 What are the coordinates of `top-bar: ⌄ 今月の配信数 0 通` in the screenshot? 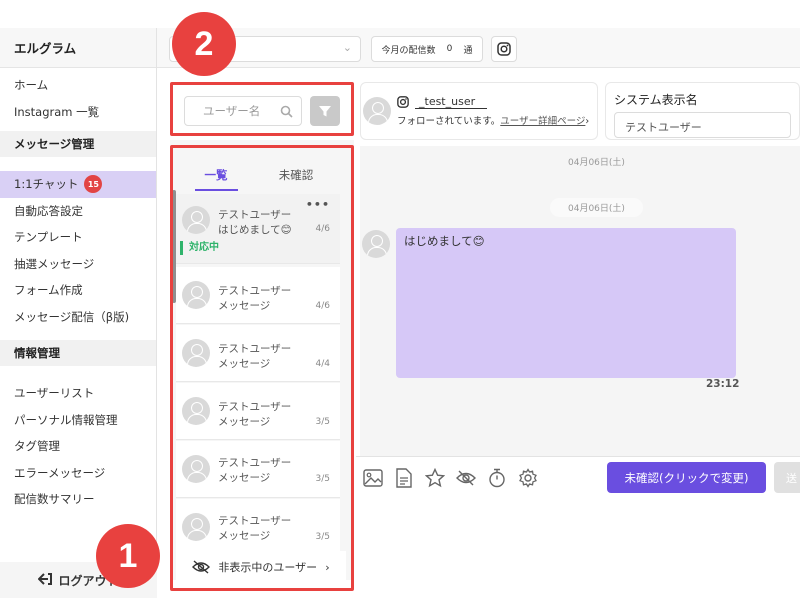 It's located at (478, 48).